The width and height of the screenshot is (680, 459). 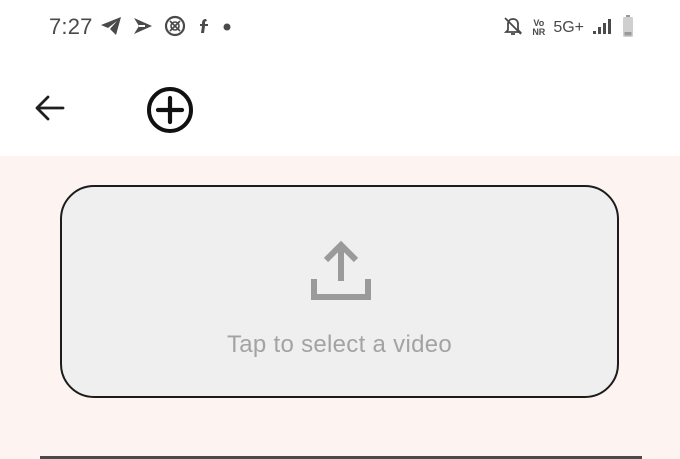 What do you see at coordinates (175, 28) in the screenshot?
I see `vpn-shield-icon` at bounding box center [175, 28].